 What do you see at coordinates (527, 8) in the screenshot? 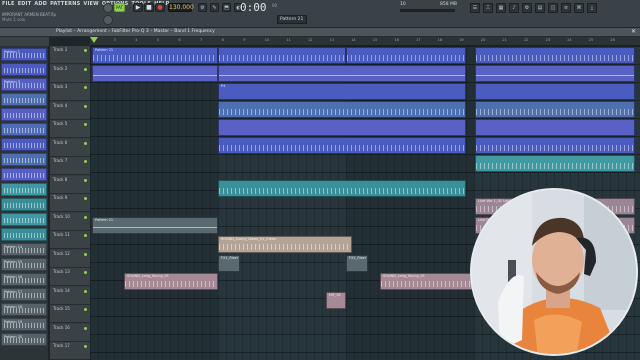
I see `plugin-icon: ⚙` at bounding box center [527, 8].